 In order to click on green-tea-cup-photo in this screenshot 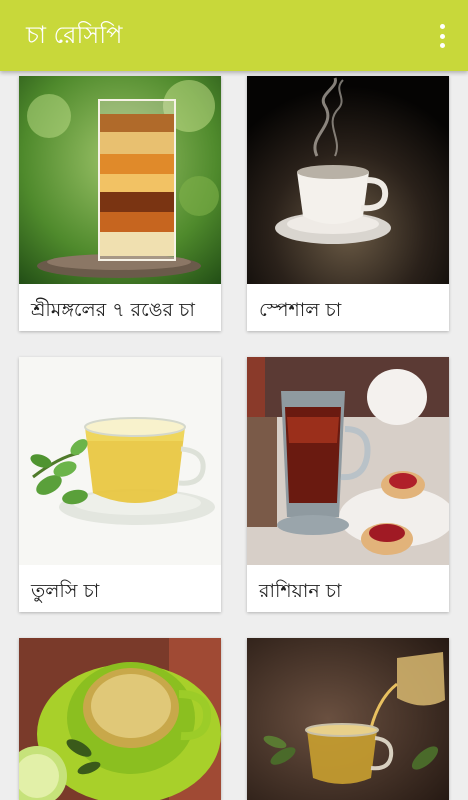, I will do `click(120, 719)`.